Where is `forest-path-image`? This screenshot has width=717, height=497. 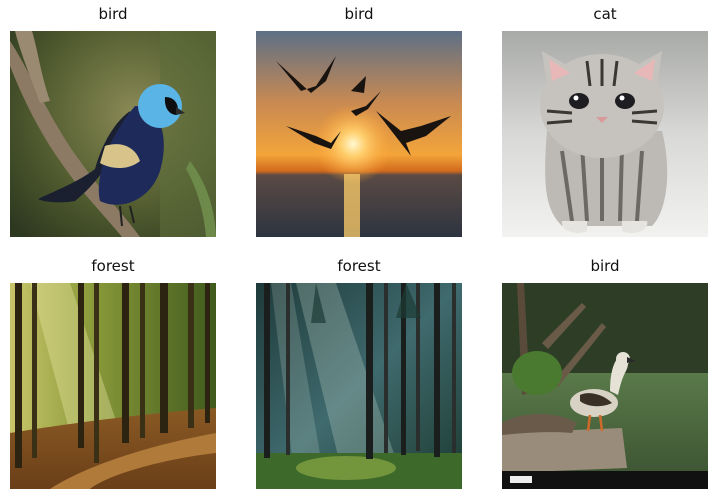
forest-path-image is located at coordinates (113, 386).